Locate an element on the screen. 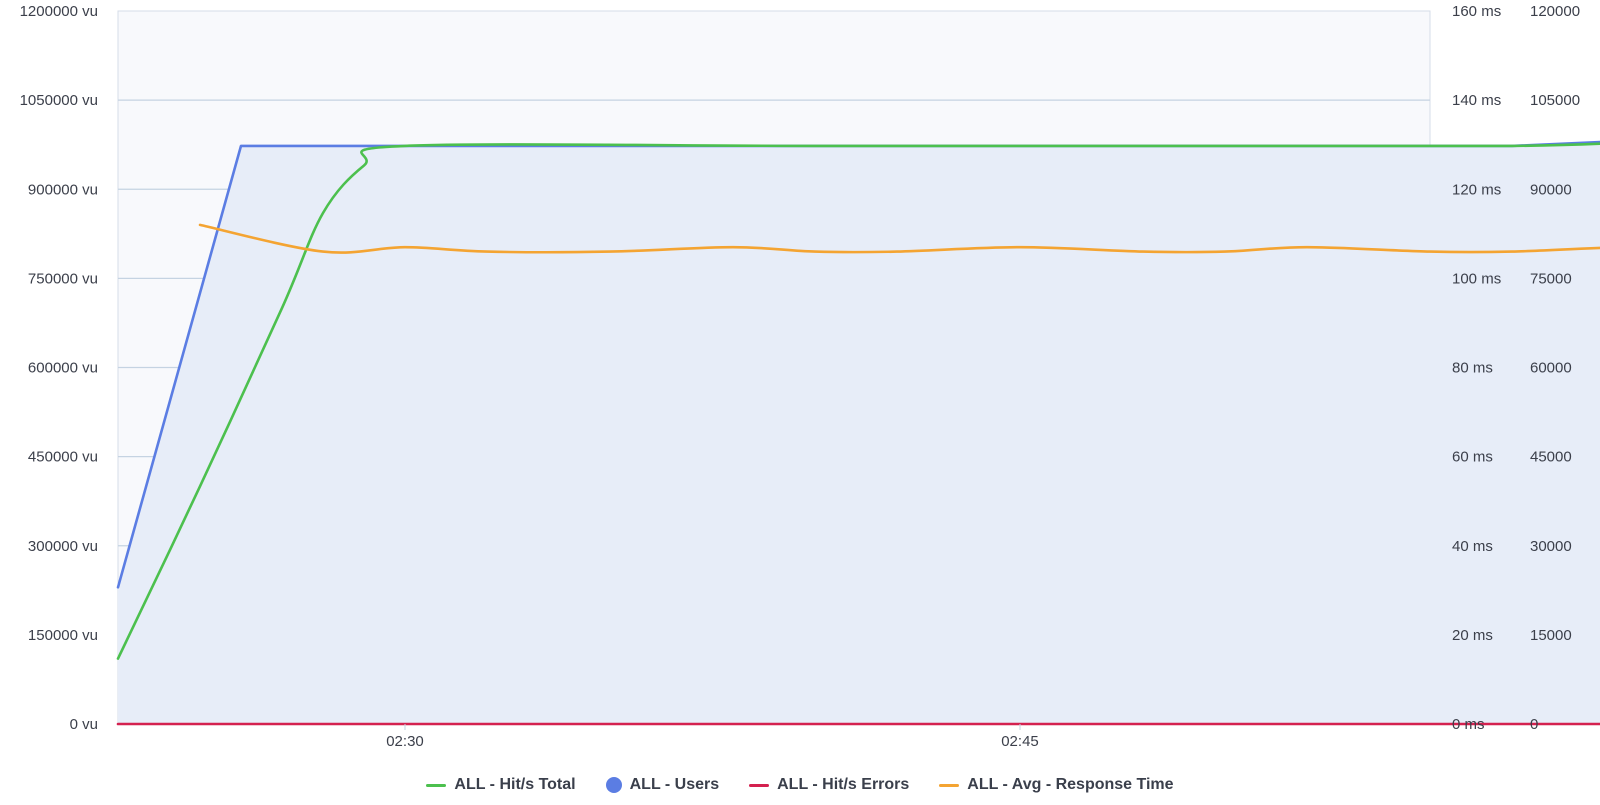 This screenshot has width=1600, height=805. y-left-tick-label: 1050000 vu is located at coordinates (59, 100).